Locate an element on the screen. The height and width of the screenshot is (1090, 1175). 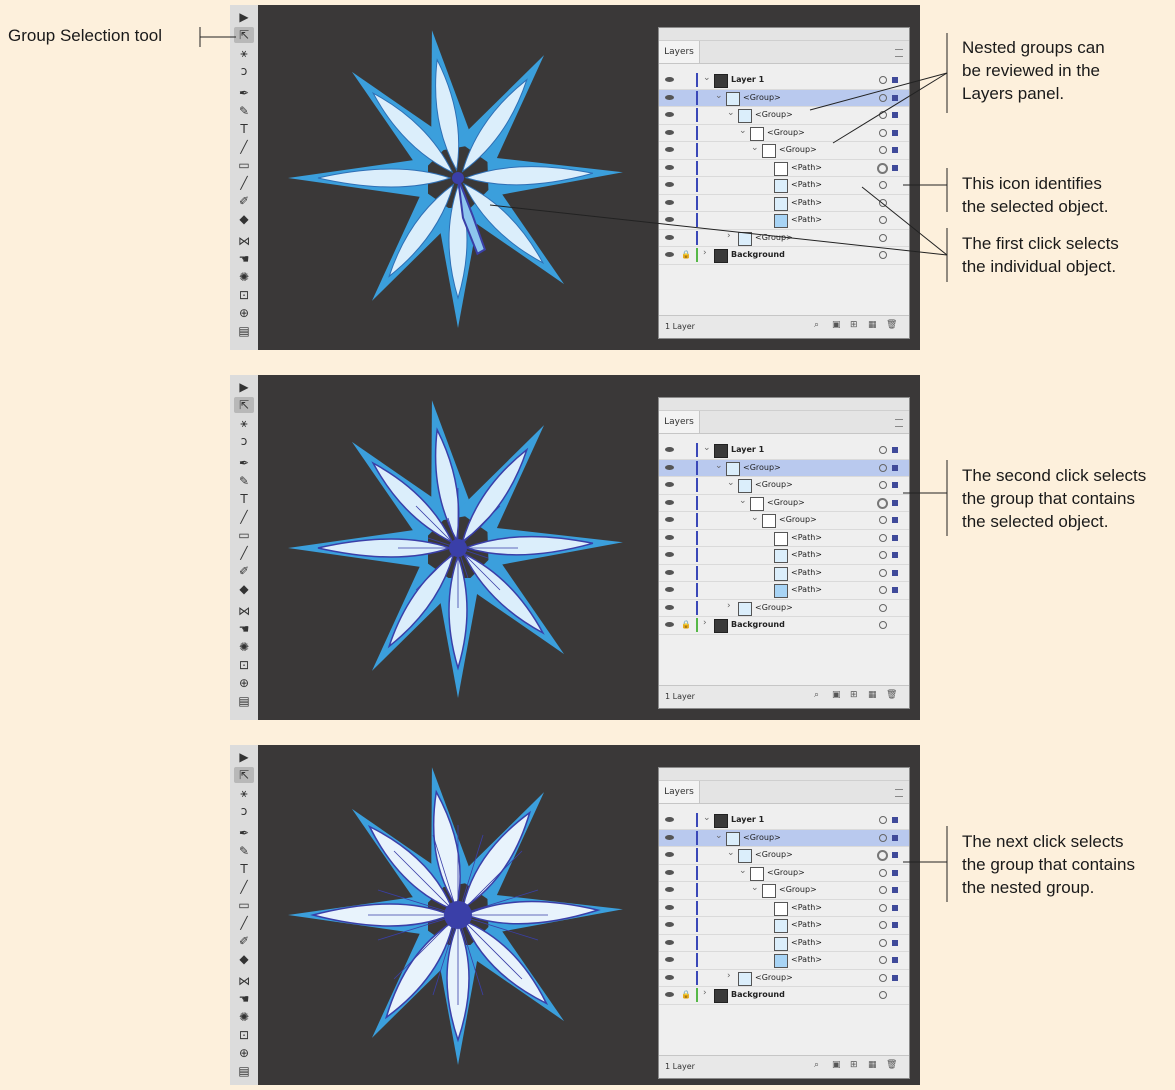
symbol-sprayer-icon: ✺ is located at coordinates (244, 277).